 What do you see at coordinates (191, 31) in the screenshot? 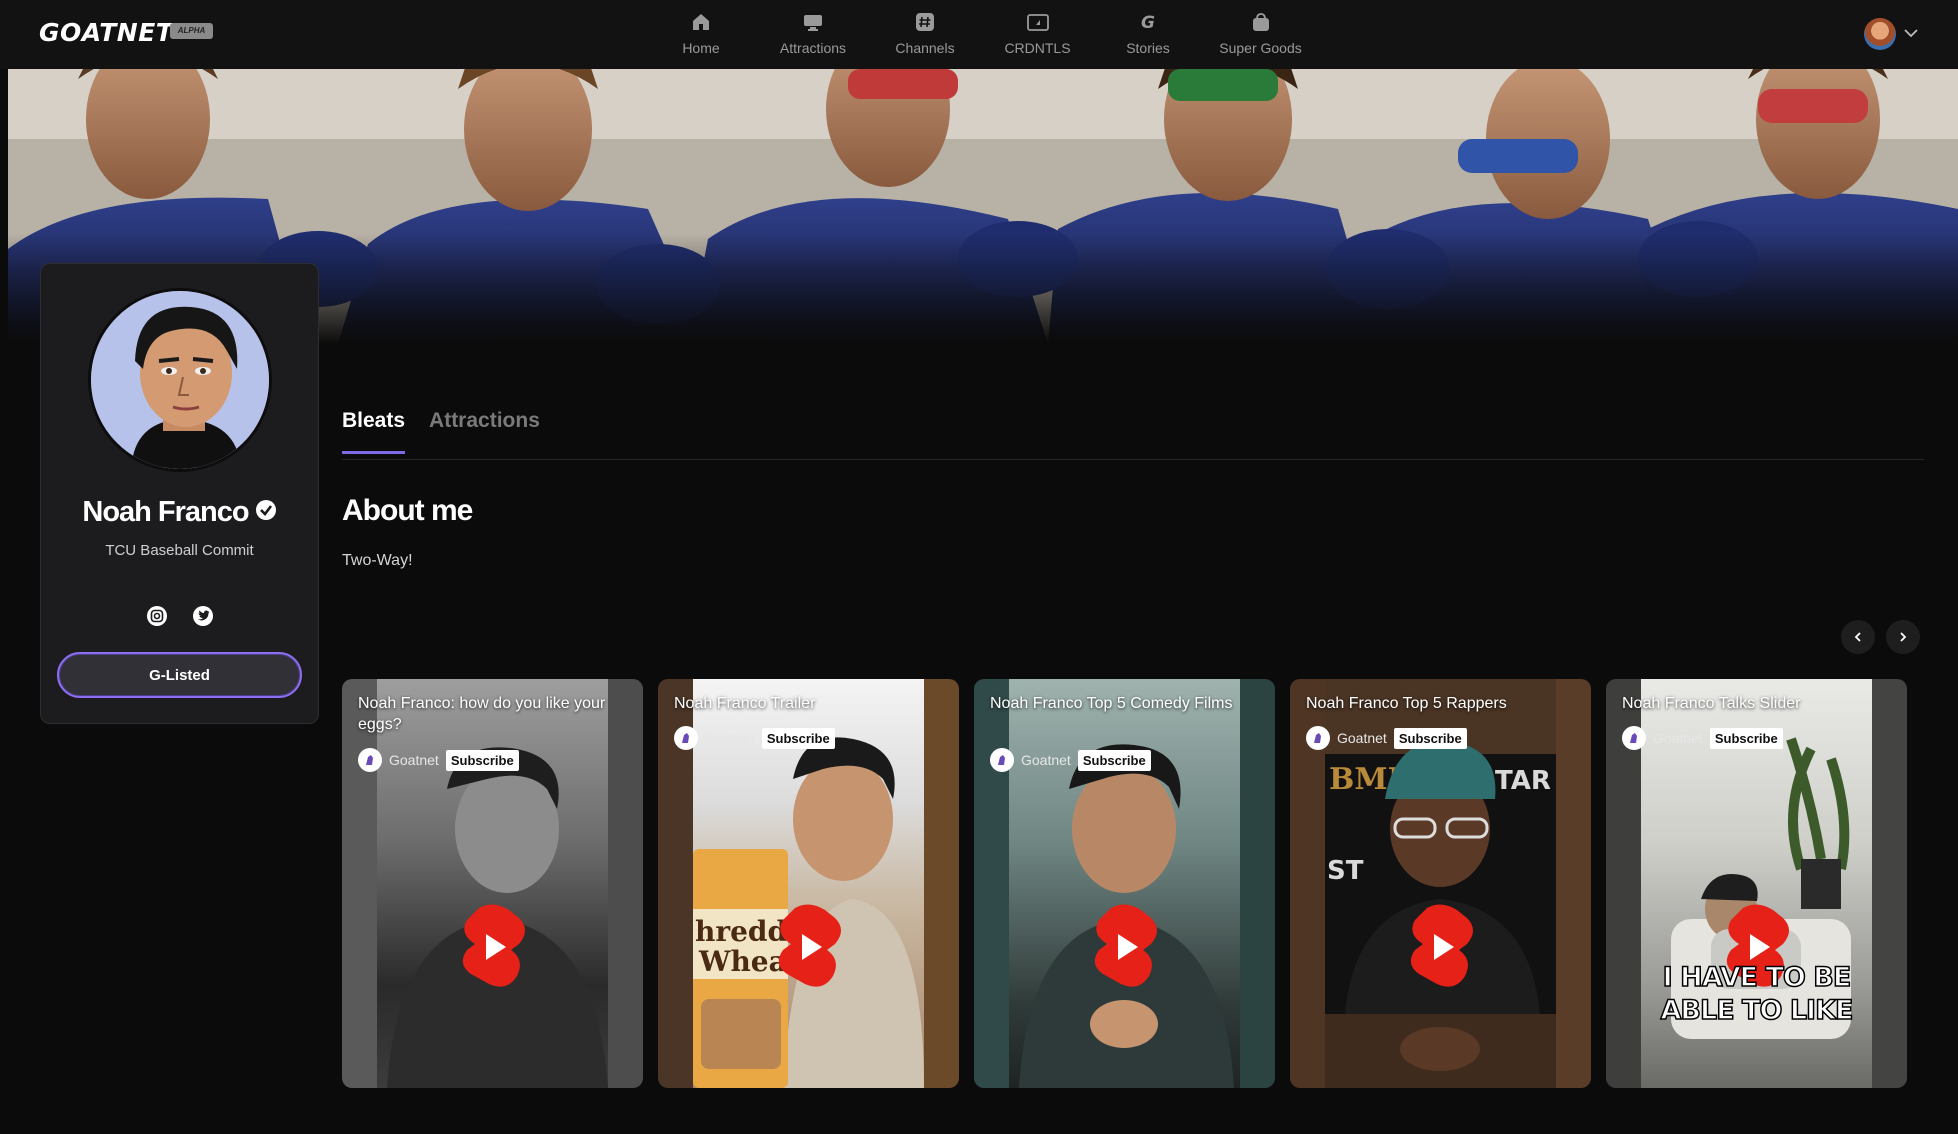
I see `alpha-badge: ALPHA` at bounding box center [191, 31].